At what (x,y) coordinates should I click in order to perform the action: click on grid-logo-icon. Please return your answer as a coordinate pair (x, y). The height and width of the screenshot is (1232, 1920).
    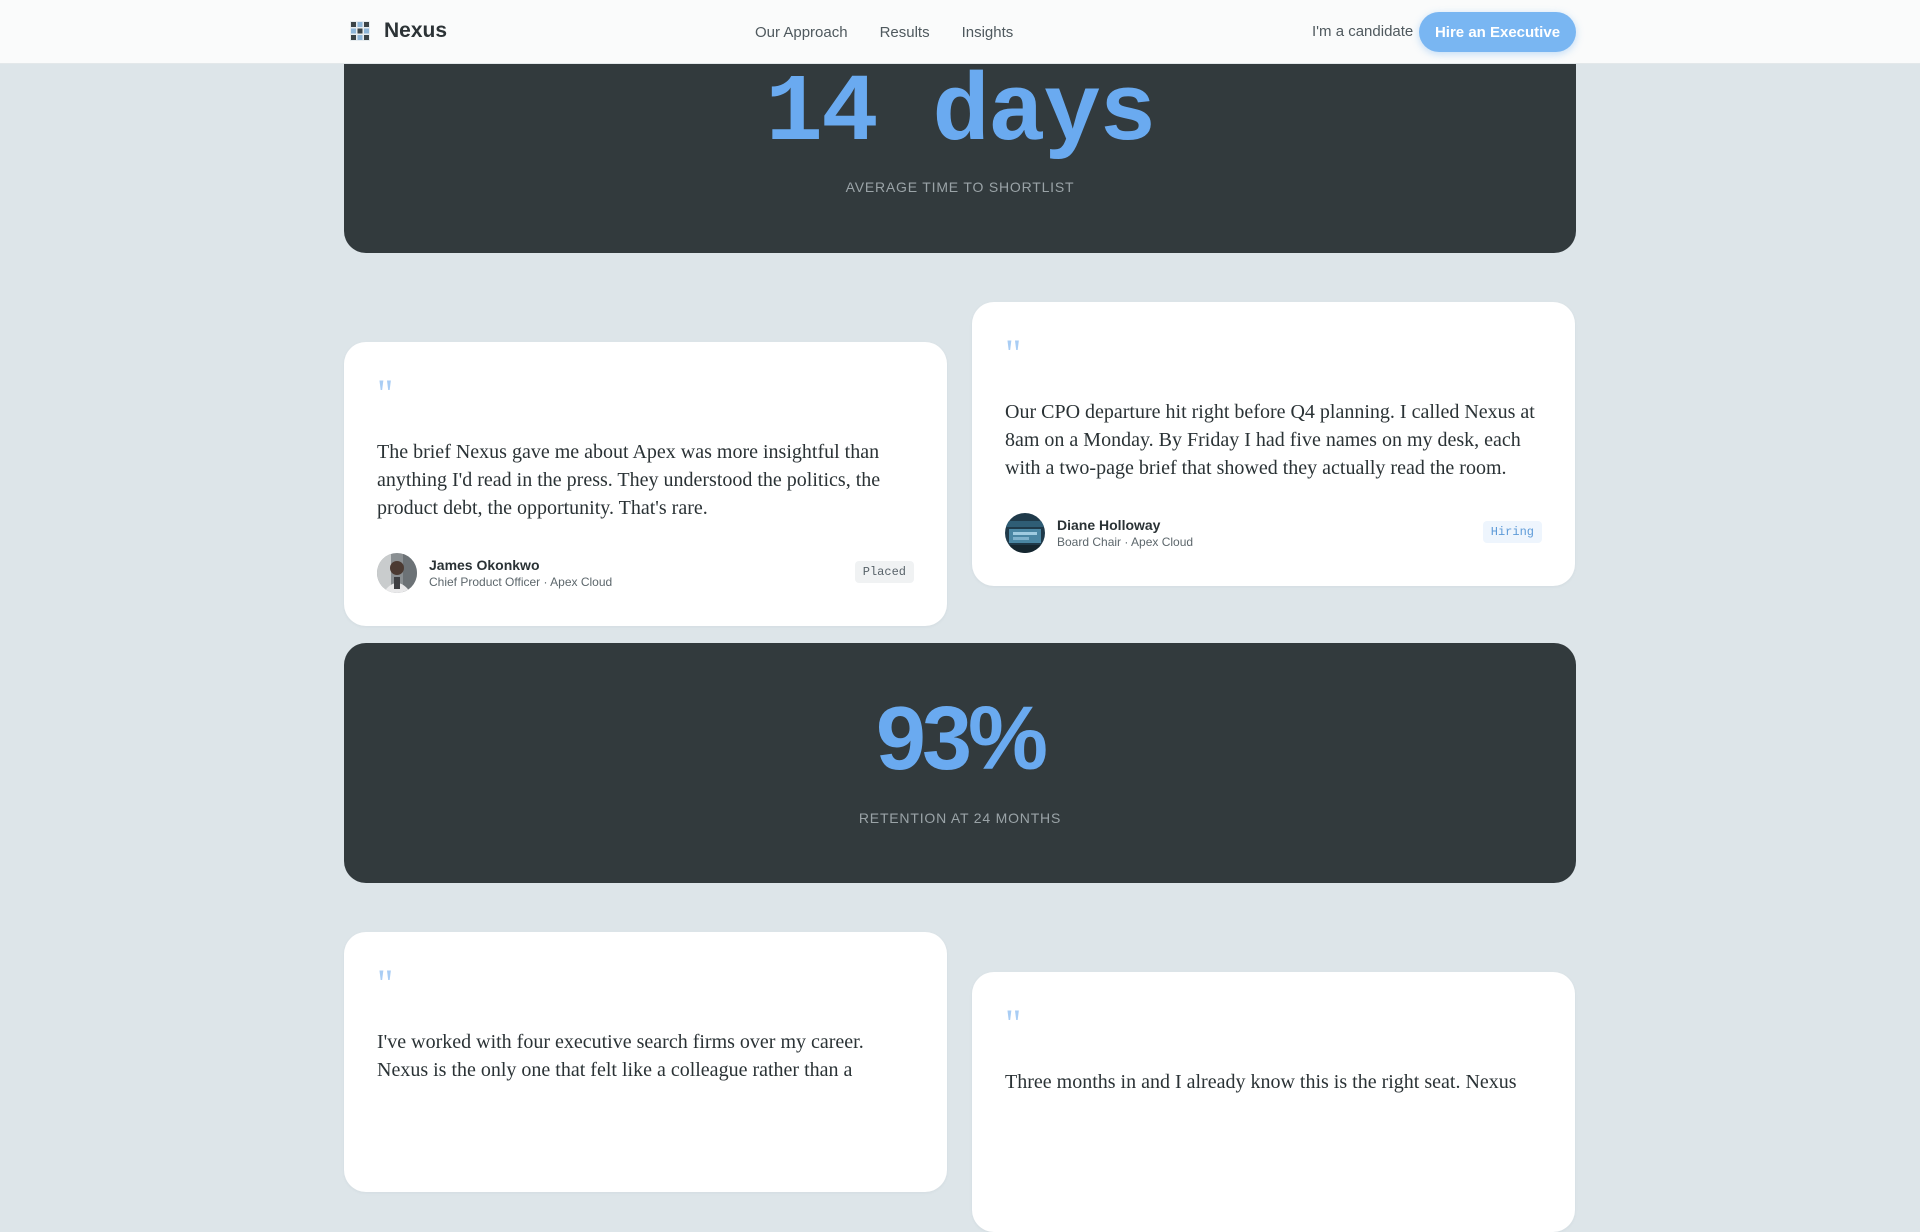
    Looking at the image, I should click on (360, 31).